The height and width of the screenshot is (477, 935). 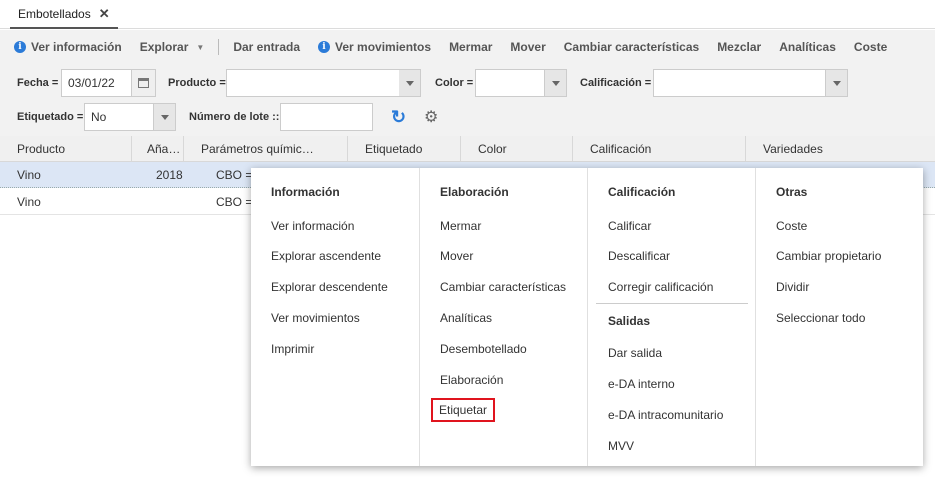 What do you see at coordinates (456, 256) in the screenshot?
I see `menu-item-mover: Mover` at bounding box center [456, 256].